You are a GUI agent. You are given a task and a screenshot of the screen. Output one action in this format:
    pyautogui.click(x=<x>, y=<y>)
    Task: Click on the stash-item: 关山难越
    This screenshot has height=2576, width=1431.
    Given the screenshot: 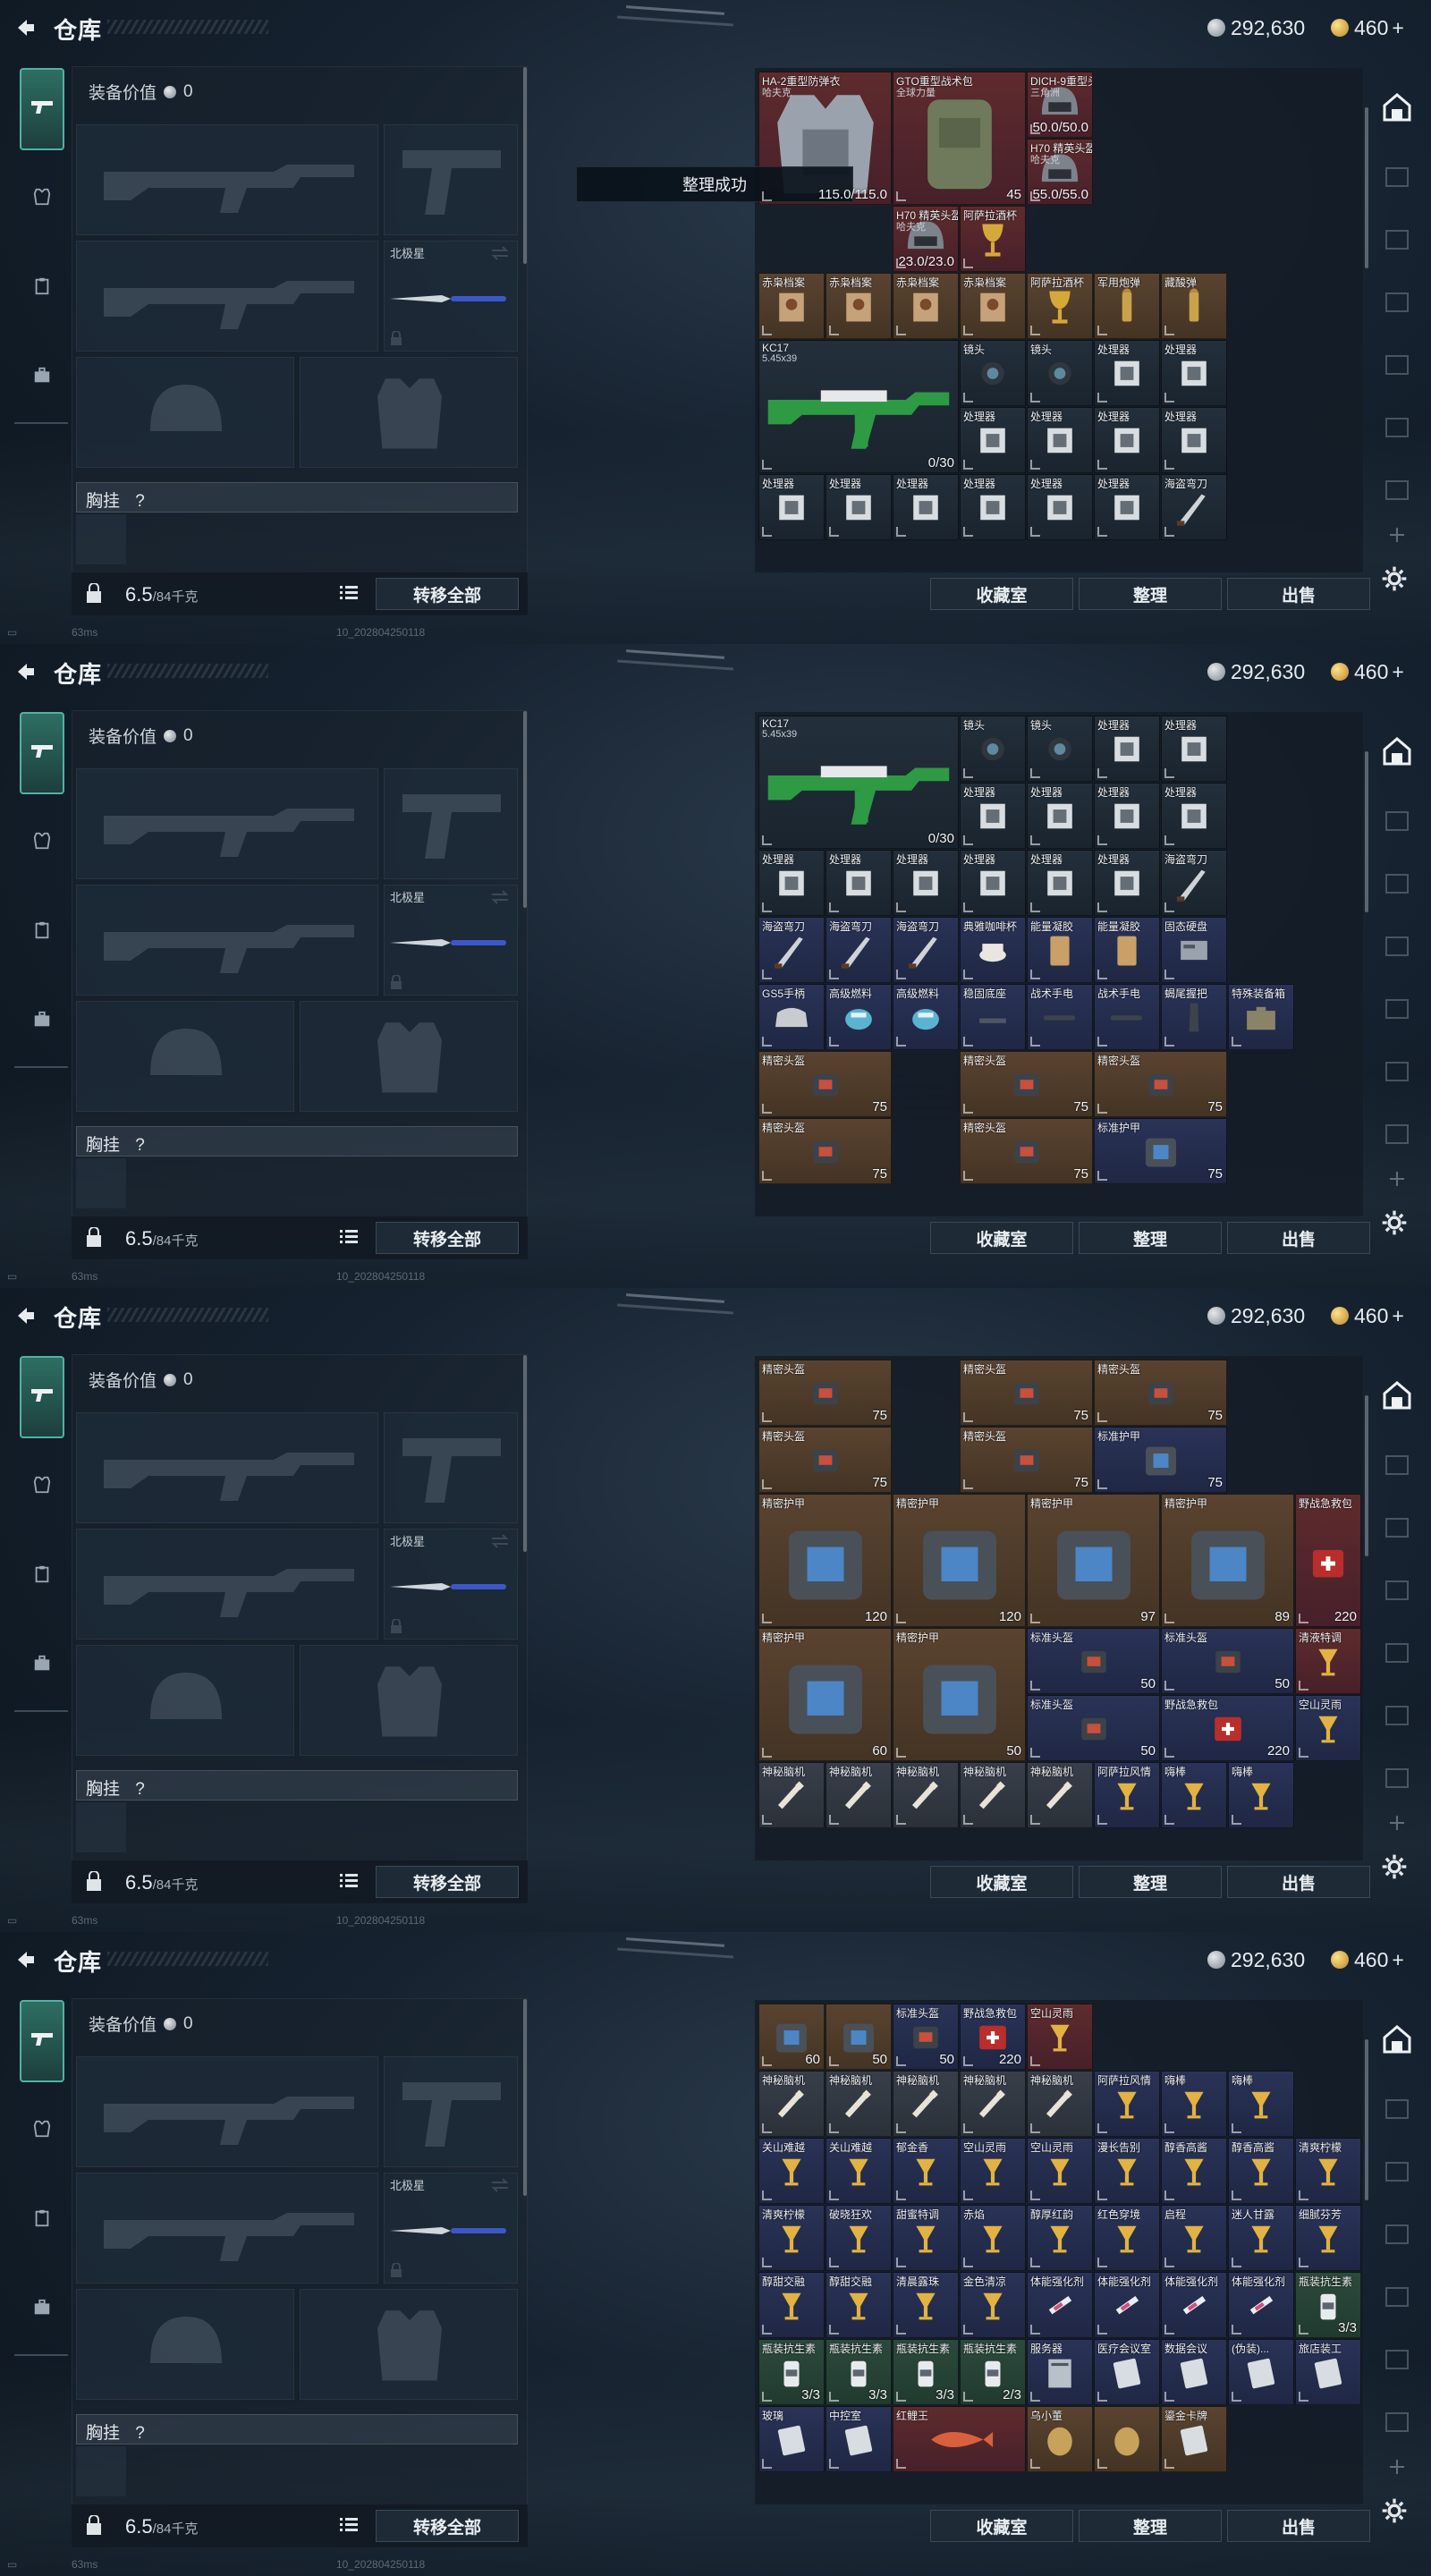 What is the action you would take?
    pyautogui.click(x=792, y=2171)
    